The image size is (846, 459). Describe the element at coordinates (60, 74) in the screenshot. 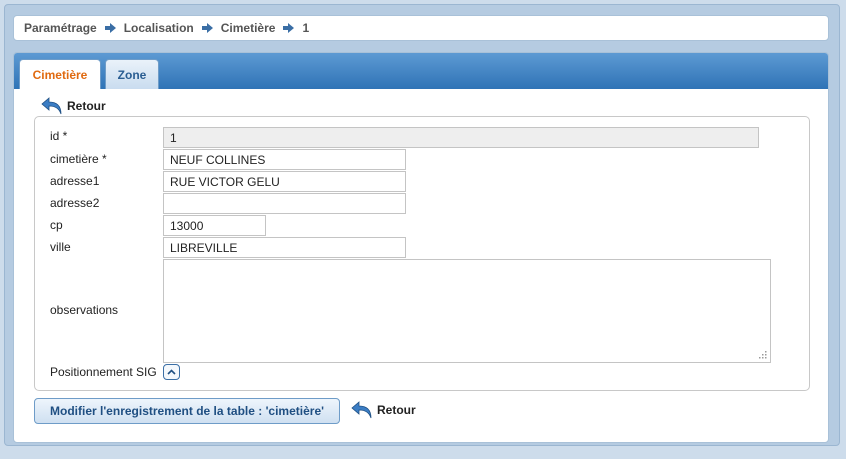

I see `tab-cimetiere: Cimetière` at that location.